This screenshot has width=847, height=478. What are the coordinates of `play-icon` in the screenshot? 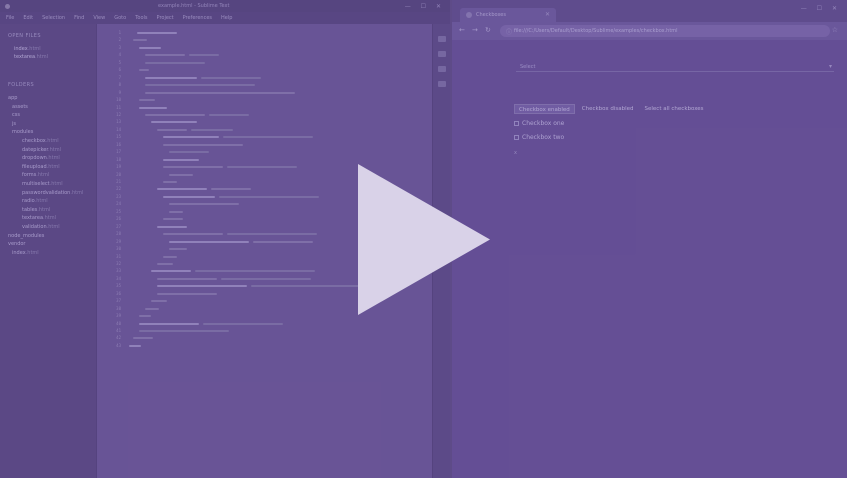 It's located at (424, 239).